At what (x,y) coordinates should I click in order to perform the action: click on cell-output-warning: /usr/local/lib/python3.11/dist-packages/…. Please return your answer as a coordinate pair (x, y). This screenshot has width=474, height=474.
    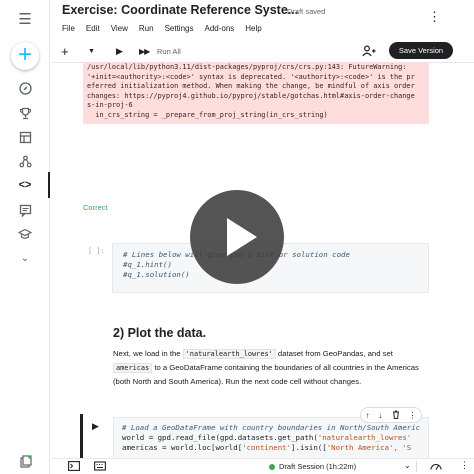
    Looking at the image, I should click on (256, 93).